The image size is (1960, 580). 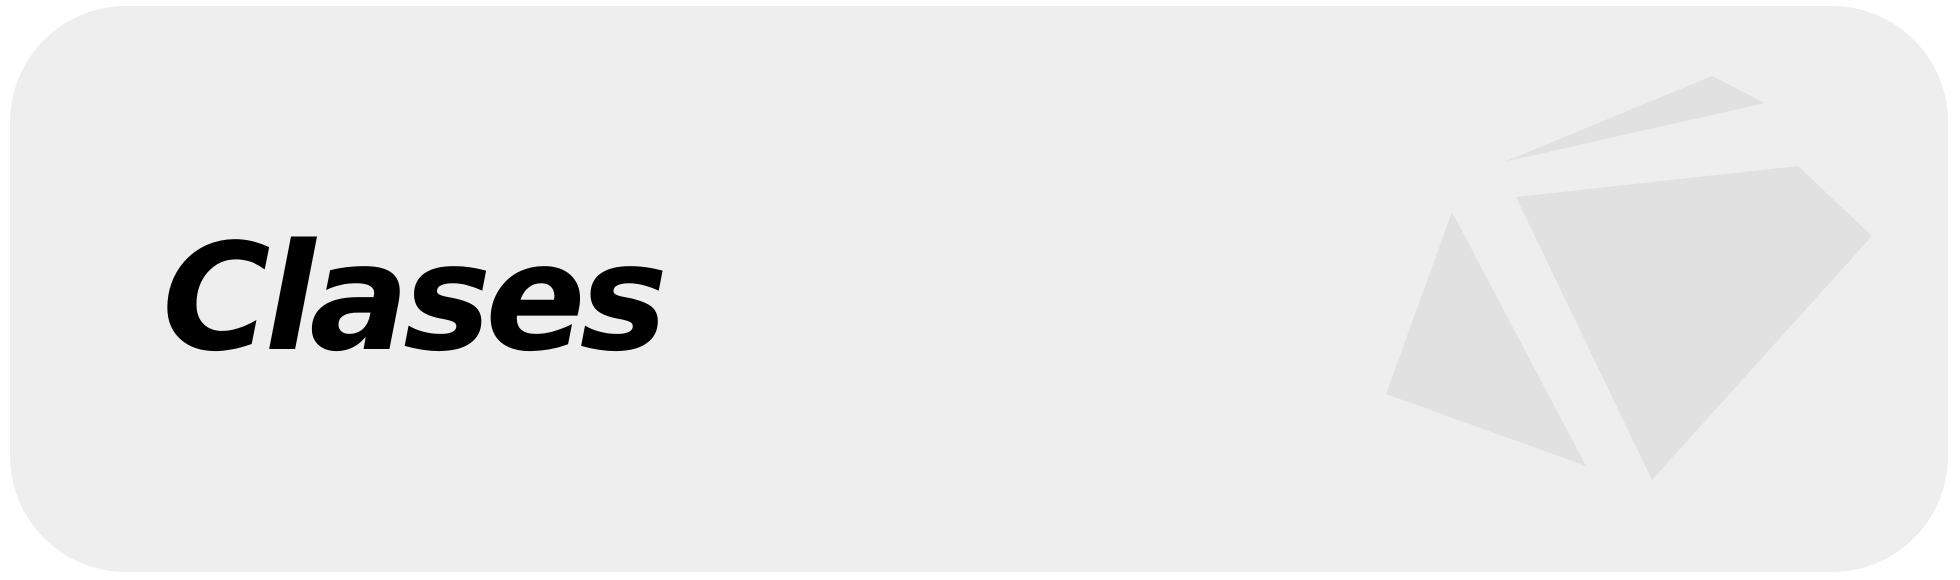 I want to click on shard-top, so click(x=1634, y=119).